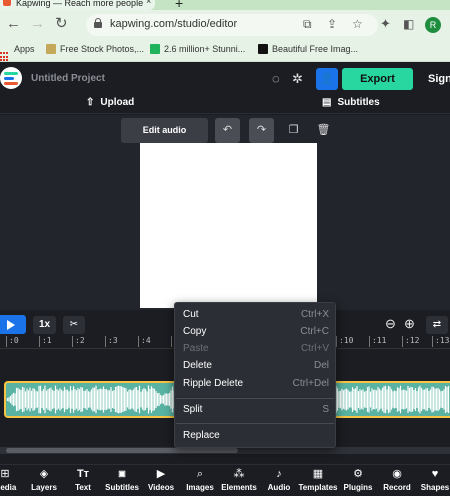 The width and height of the screenshot is (450, 496). Describe the element at coordinates (201, 435) in the screenshot. I see `menu-item-label: Replace` at that location.